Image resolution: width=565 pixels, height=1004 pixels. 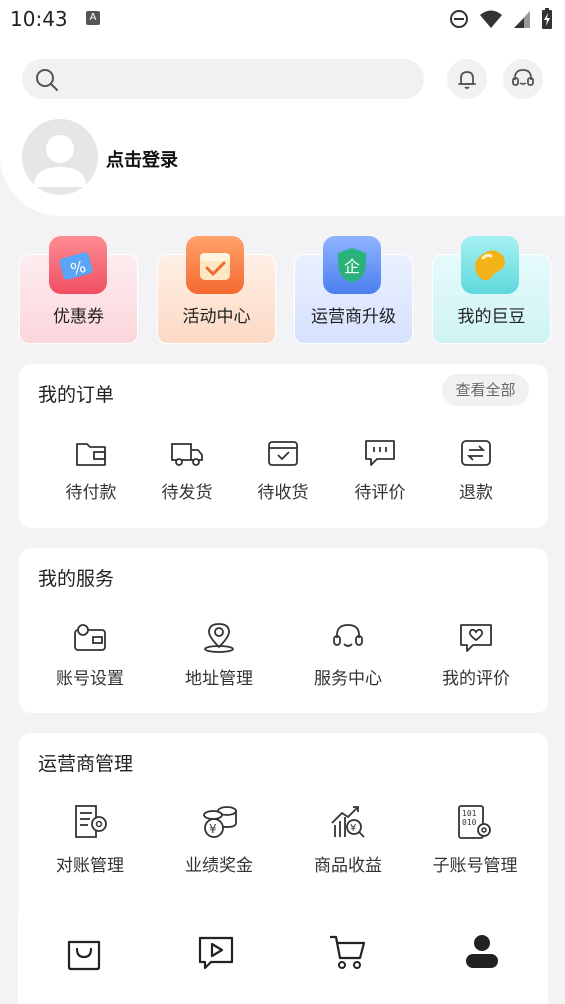 What do you see at coordinates (476, 679) in the screenshot?
I see `item-label: 我的评价` at bounding box center [476, 679].